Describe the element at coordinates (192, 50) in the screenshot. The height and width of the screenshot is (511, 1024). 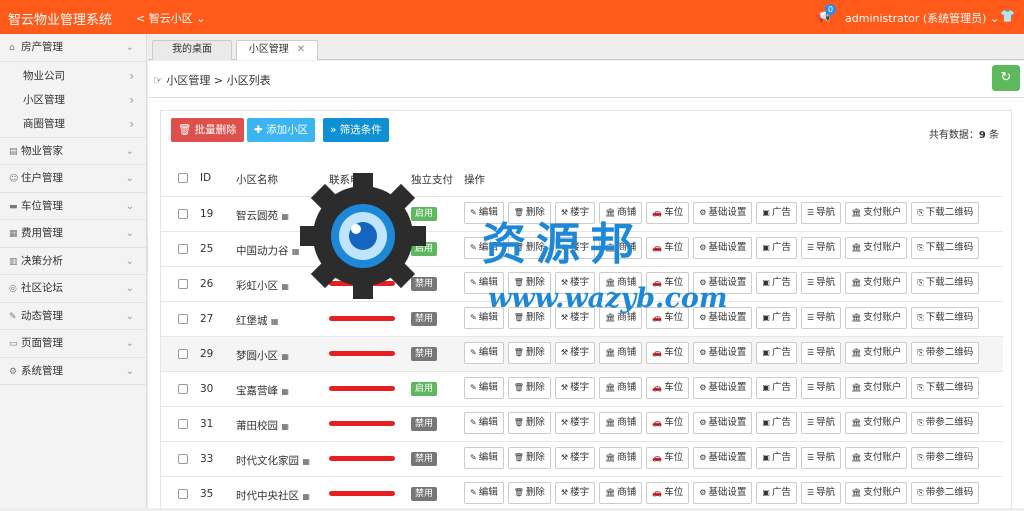
I see `tab-desktop: 我的桌面` at that location.